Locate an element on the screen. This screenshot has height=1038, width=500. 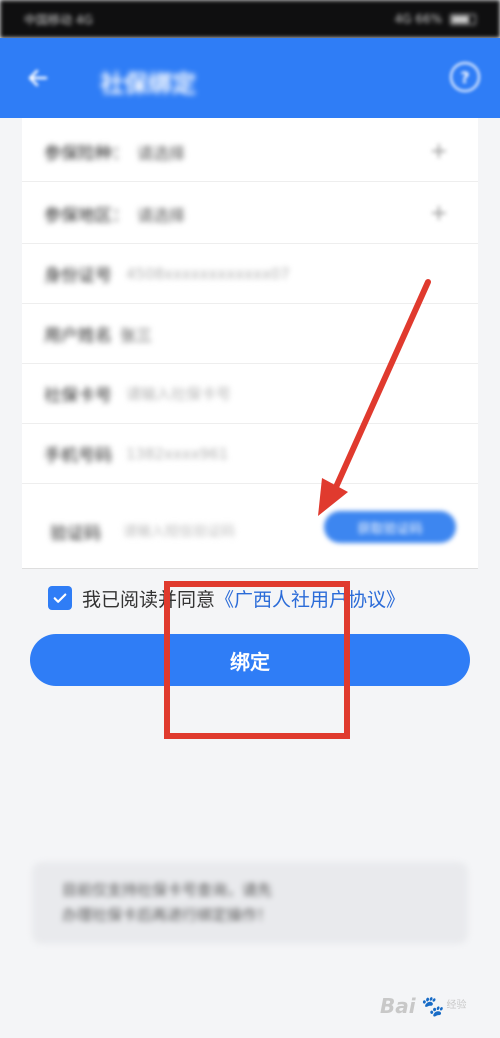
card-number-placeholder: 请输入社保卡号 is located at coordinates (179, 394).